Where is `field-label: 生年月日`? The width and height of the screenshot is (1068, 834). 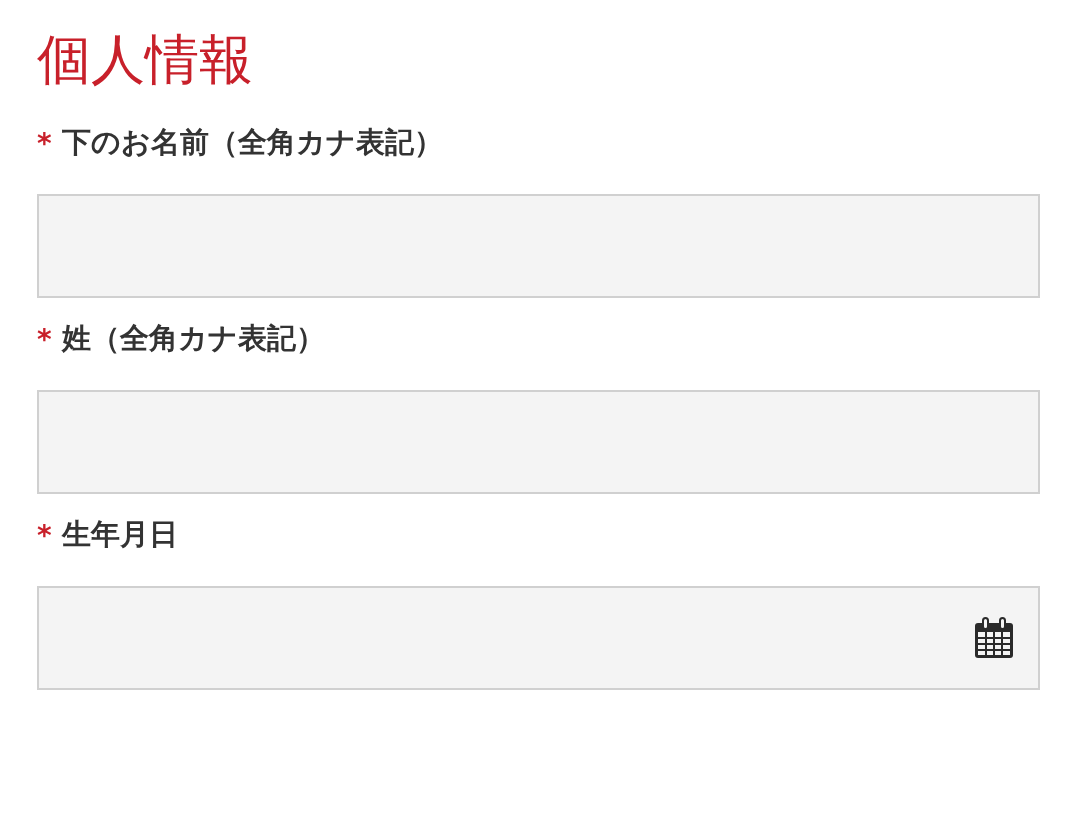
field-label: 生年月日 is located at coordinates (119, 534).